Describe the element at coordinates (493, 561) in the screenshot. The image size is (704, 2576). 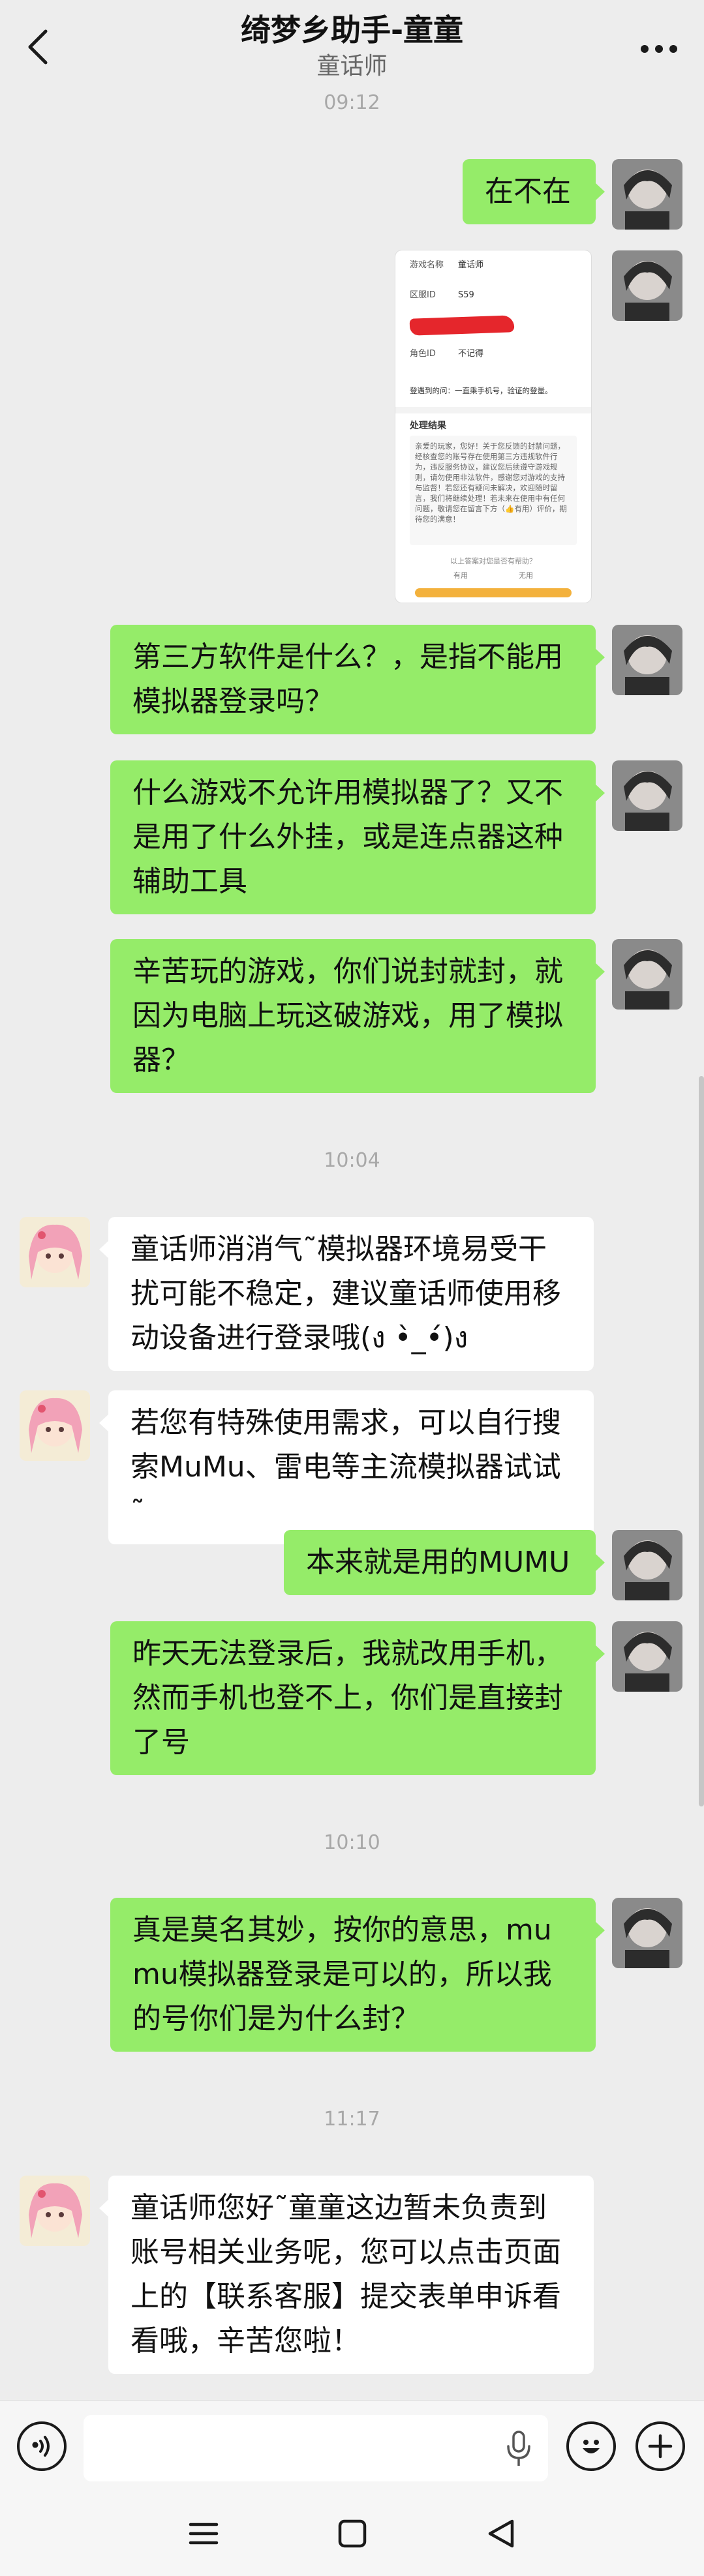
I see `helpful-question: 以上答案对您是否有帮助？` at that location.